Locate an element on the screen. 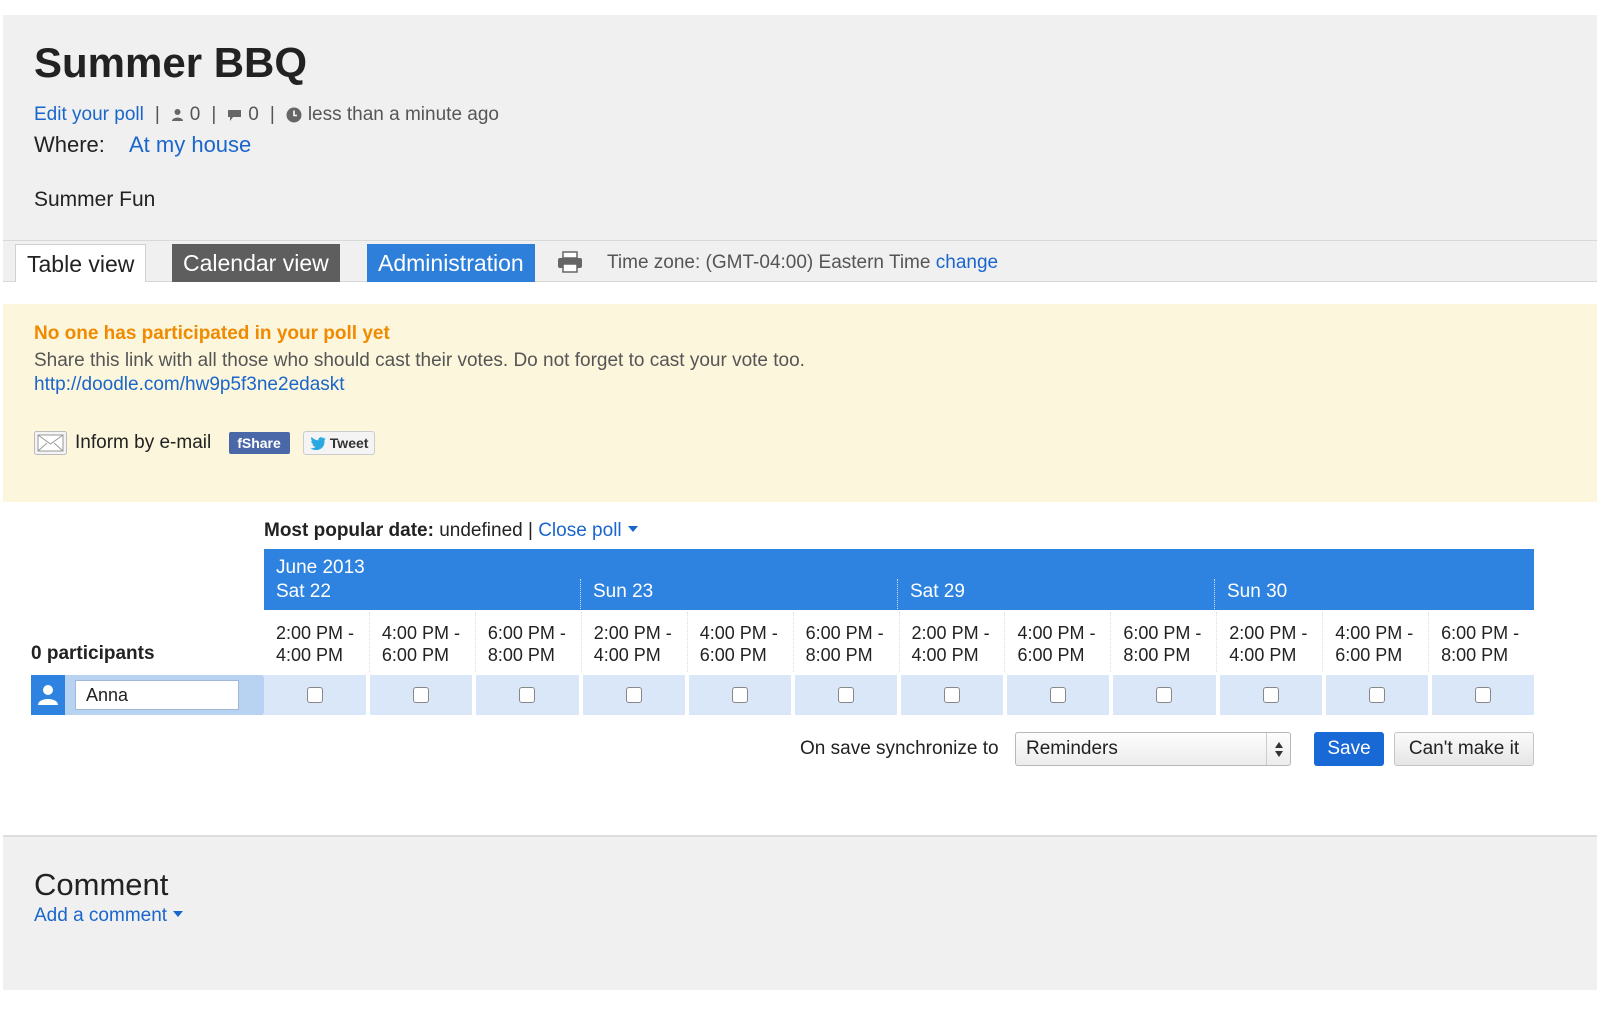 The width and height of the screenshot is (1600, 1017). participant-name-input is located at coordinates (157, 695).